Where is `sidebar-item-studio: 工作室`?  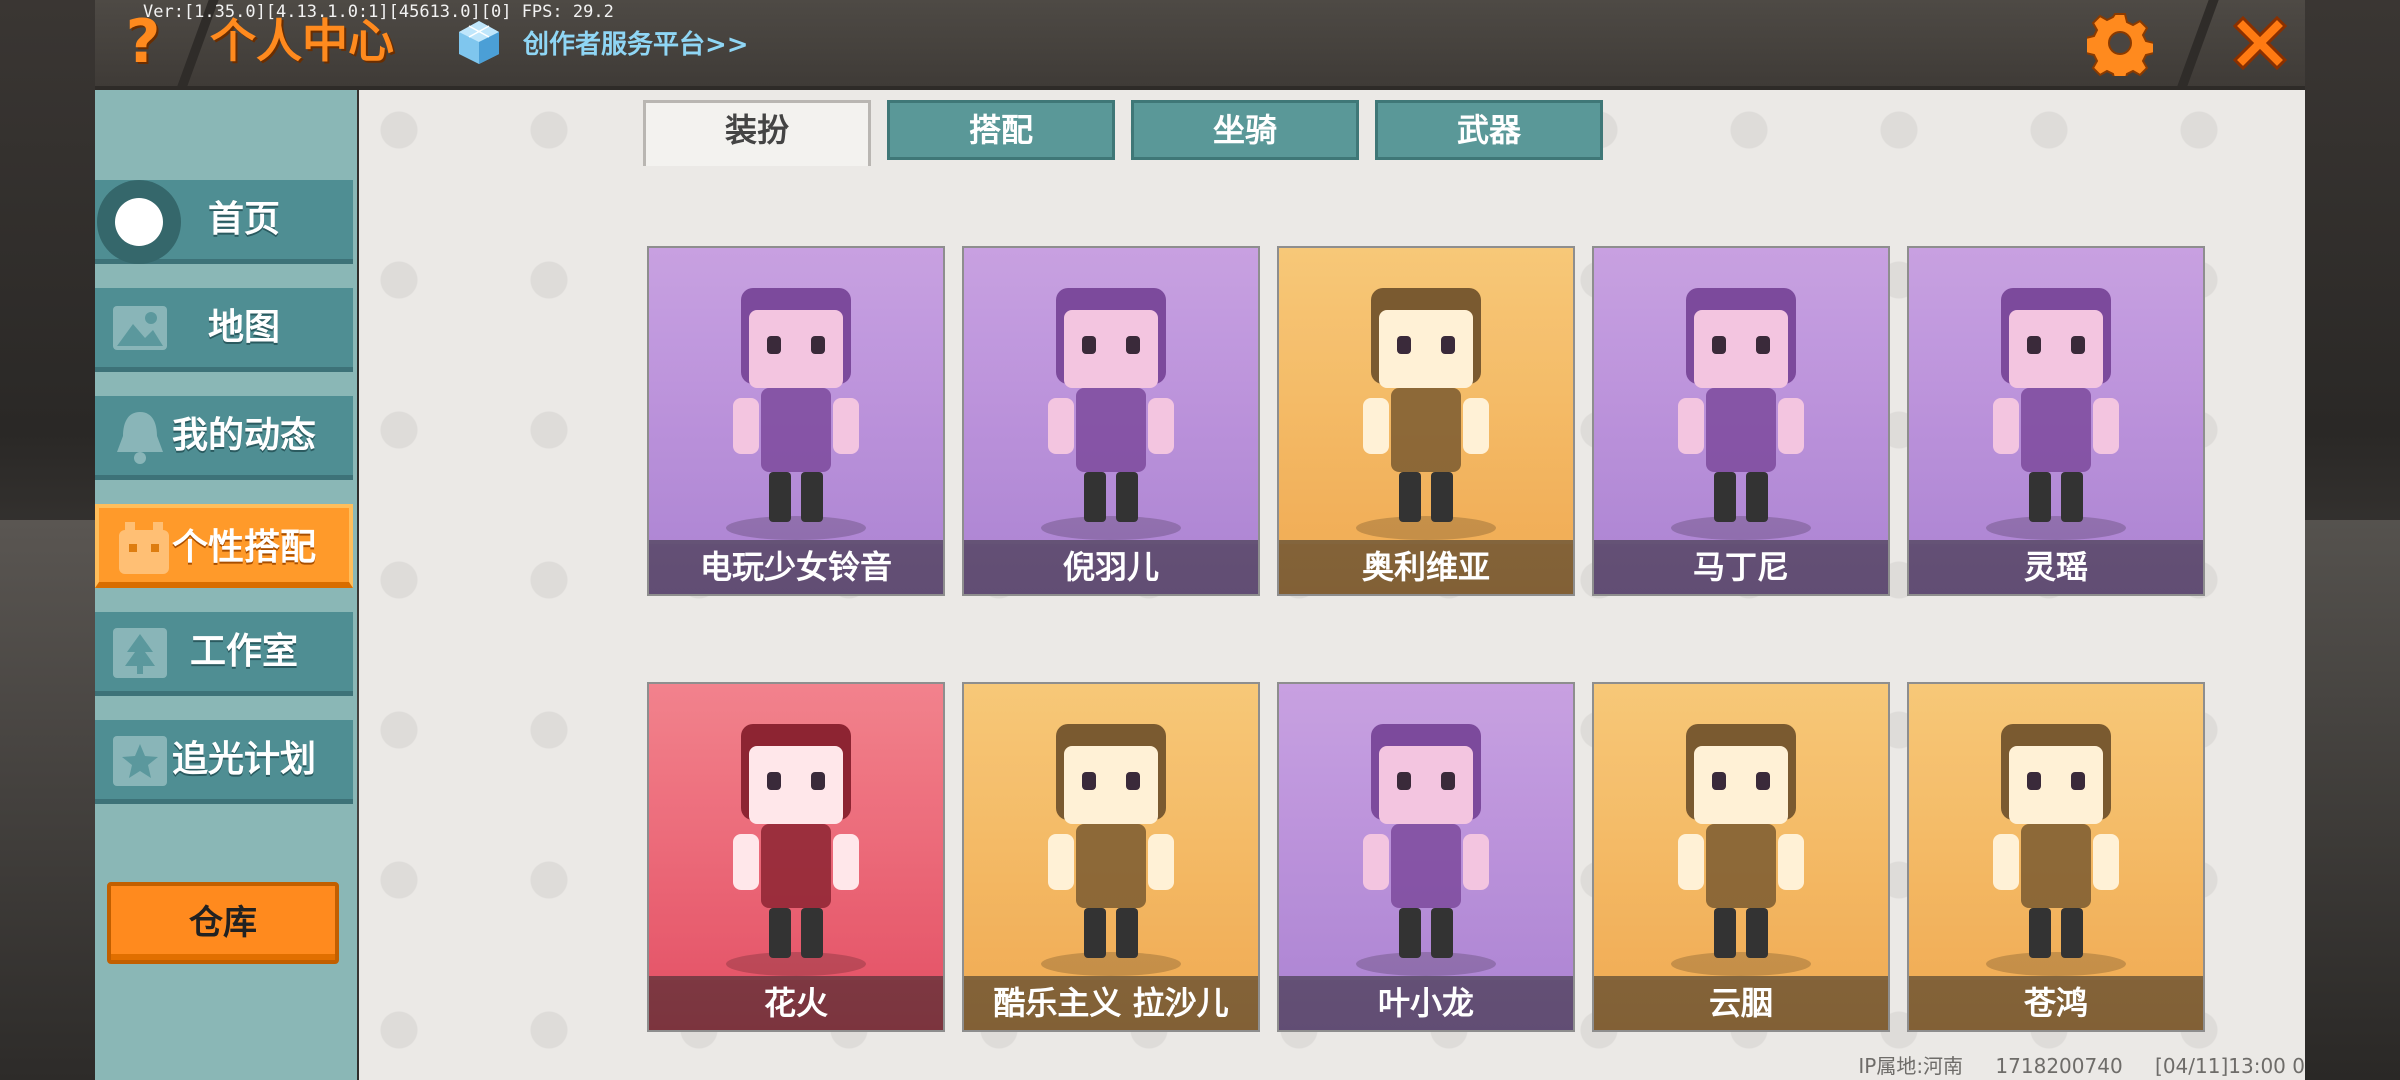 sidebar-item-studio: 工作室 is located at coordinates (224, 654).